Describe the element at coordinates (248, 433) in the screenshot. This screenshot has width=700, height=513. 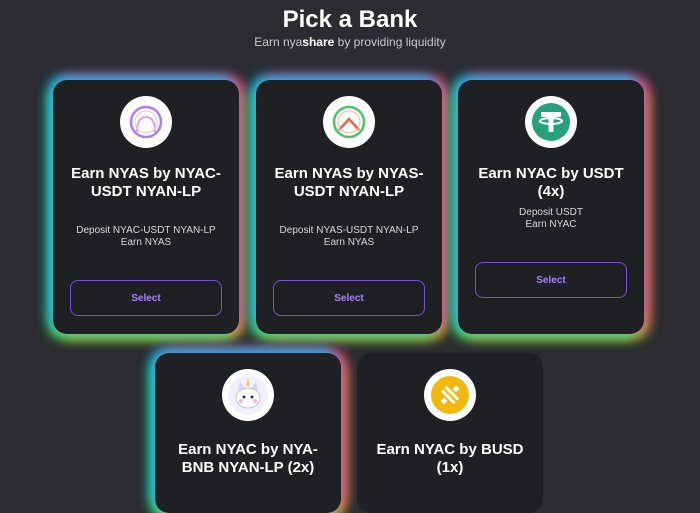
I see `bank-card-nya-bnb: Earn NYAC by NYA-BNB NYAN-LP (2x)` at that location.